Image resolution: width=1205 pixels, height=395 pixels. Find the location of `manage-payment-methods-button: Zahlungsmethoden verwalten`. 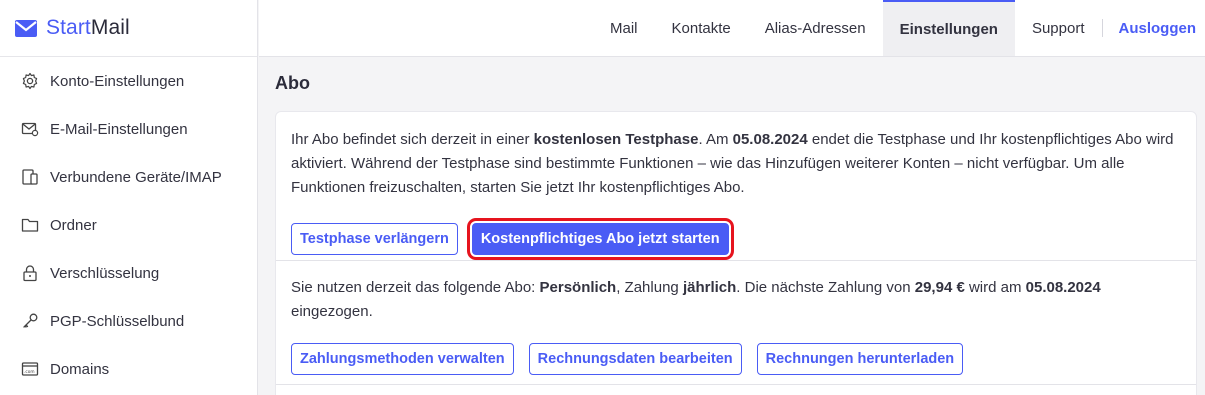

manage-payment-methods-button: Zahlungsmethoden verwalten is located at coordinates (402, 359).